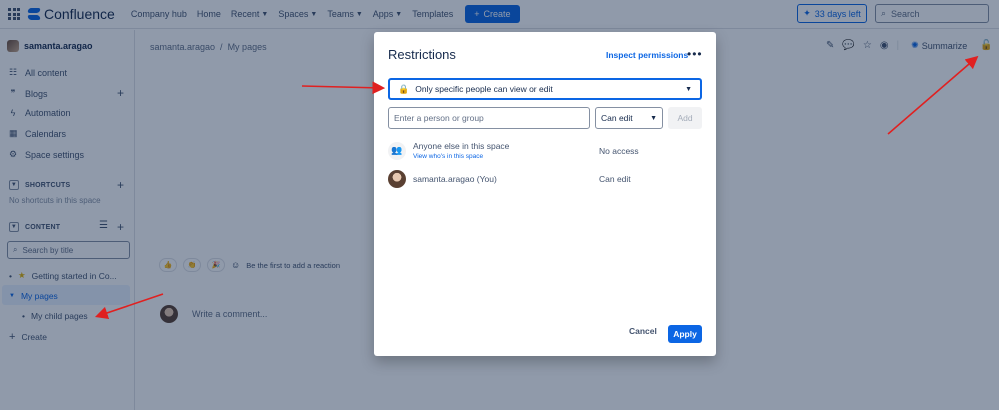  What do you see at coordinates (489, 118) in the screenshot?
I see `person-group-input: Enter a person or group` at bounding box center [489, 118].